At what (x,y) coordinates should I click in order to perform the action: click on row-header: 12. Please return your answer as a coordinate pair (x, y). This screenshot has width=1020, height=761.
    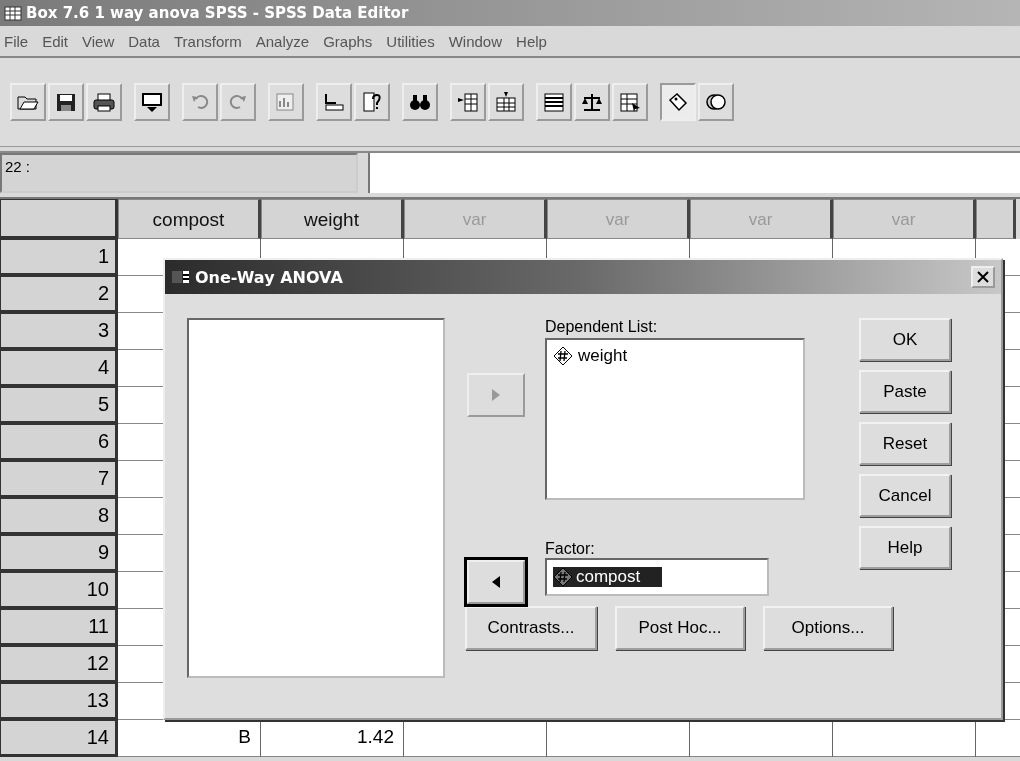
    Looking at the image, I should click on (59, 664).